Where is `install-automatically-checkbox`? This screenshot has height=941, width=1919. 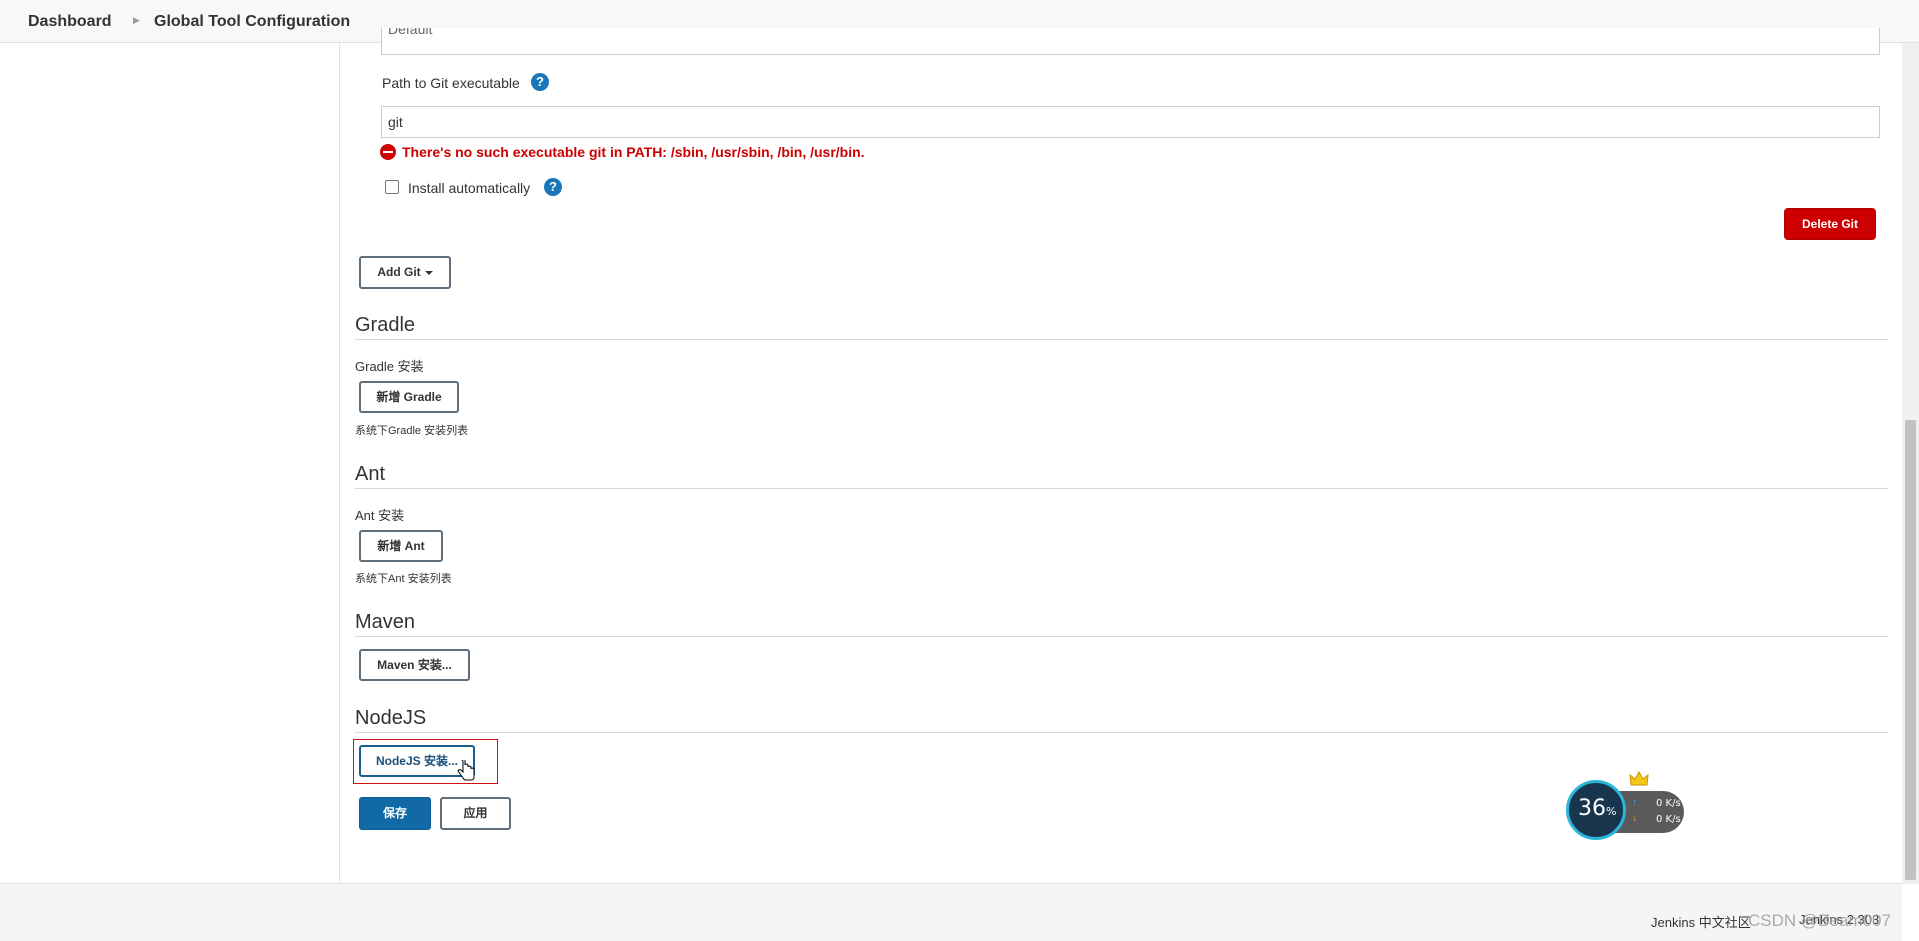
install-automatically-checkbox is located at coordinates (392, 187).